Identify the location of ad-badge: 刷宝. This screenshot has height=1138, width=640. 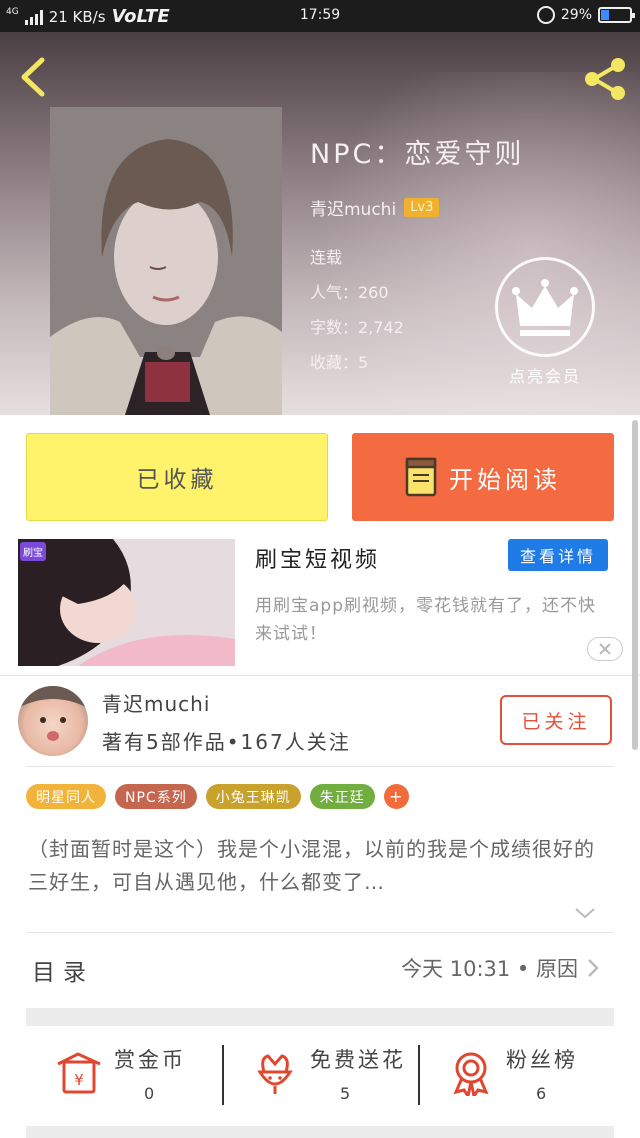
(33, 551).